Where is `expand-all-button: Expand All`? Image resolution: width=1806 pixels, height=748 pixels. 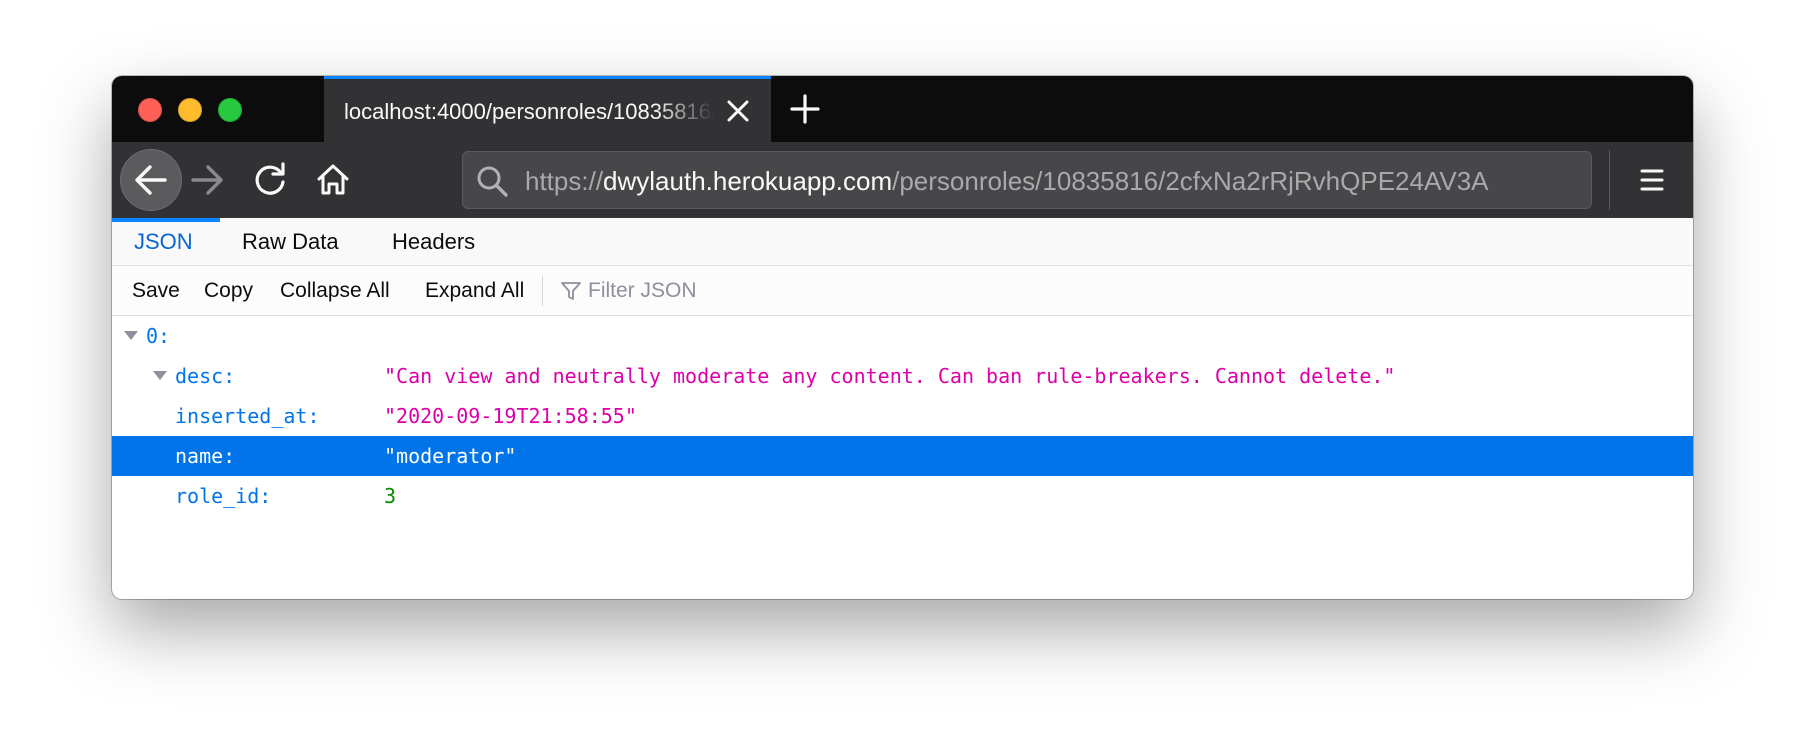
expand-all-button: Expand All is located at coordinates (474, 291).